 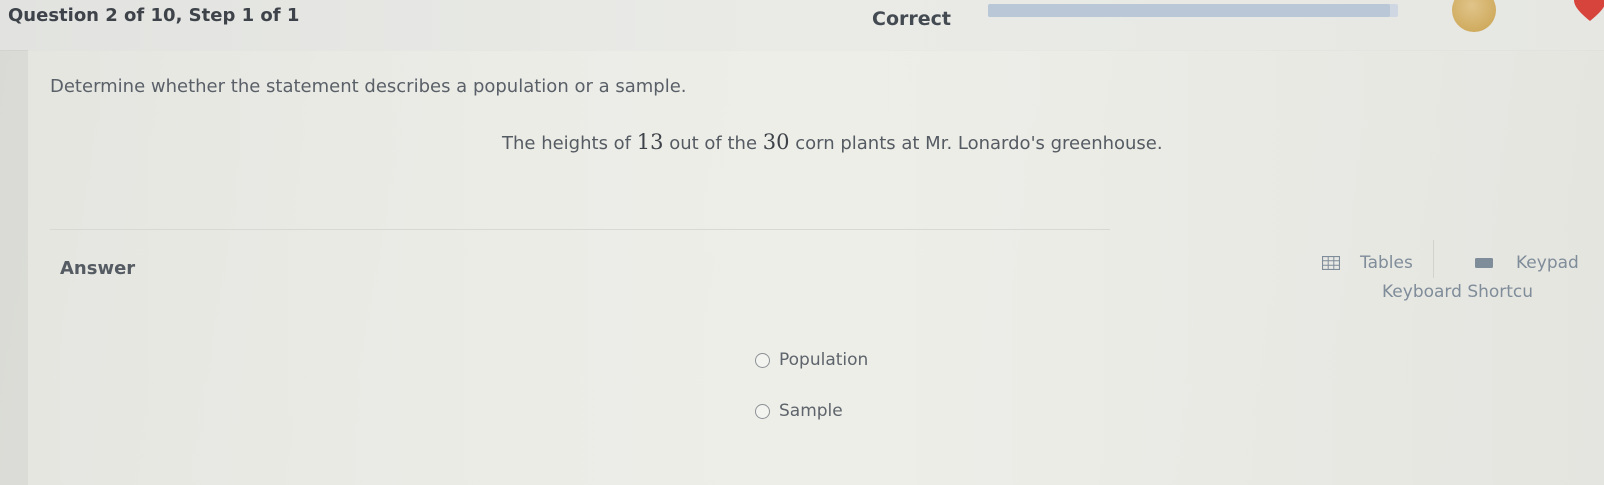 What do you see at coordinates (1474, 16) in the screenshot?
I see `avatar` at bounding box center [1474, 16].